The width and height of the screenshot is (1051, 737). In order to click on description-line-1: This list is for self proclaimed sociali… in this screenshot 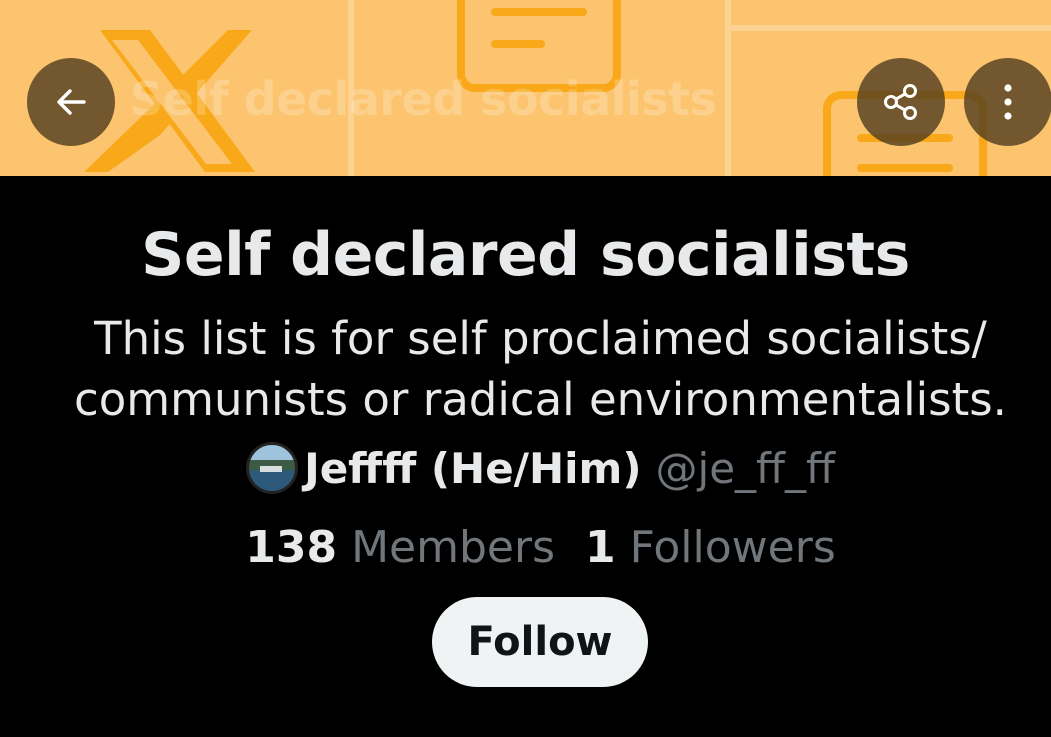, I will do `click(540, 338)`.